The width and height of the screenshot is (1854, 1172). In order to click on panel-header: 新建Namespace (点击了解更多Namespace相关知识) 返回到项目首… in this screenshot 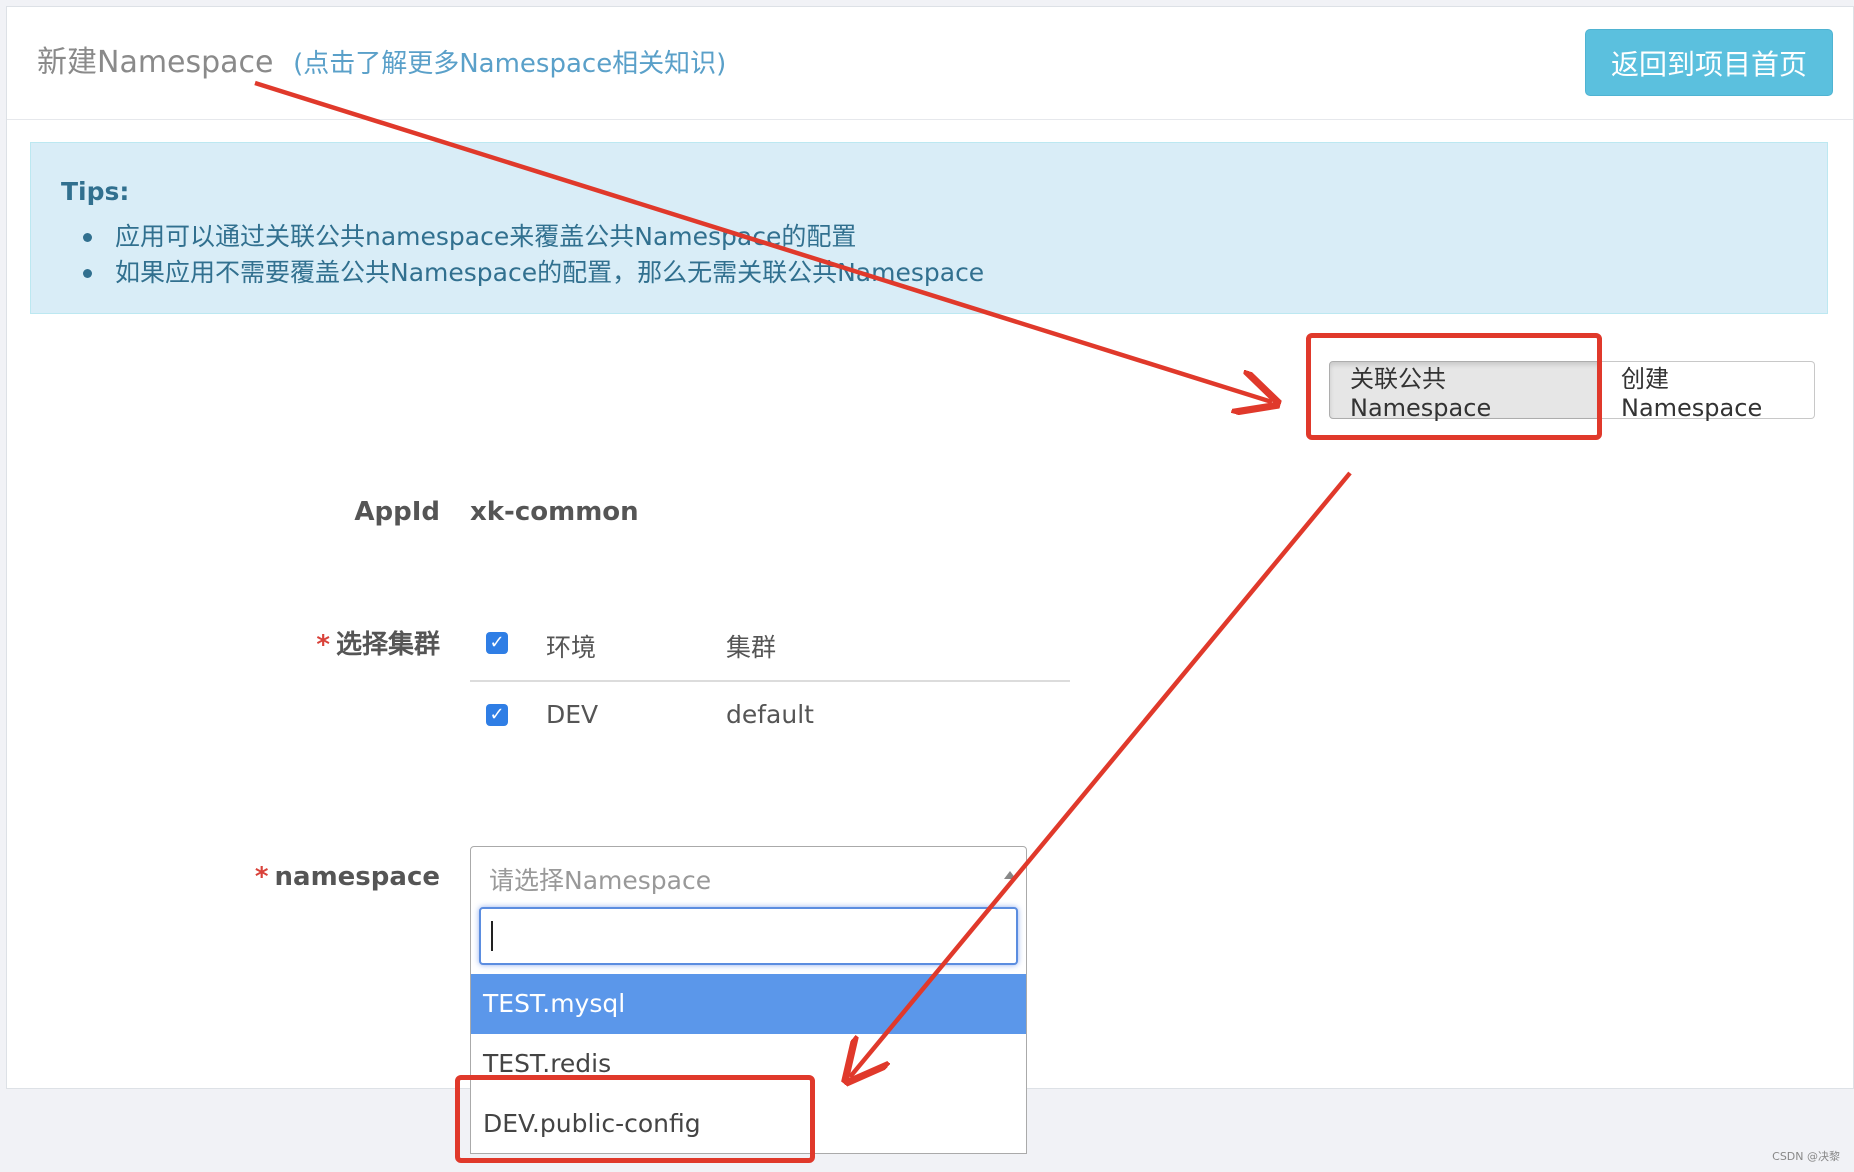, I will do `click(930, 63)`.